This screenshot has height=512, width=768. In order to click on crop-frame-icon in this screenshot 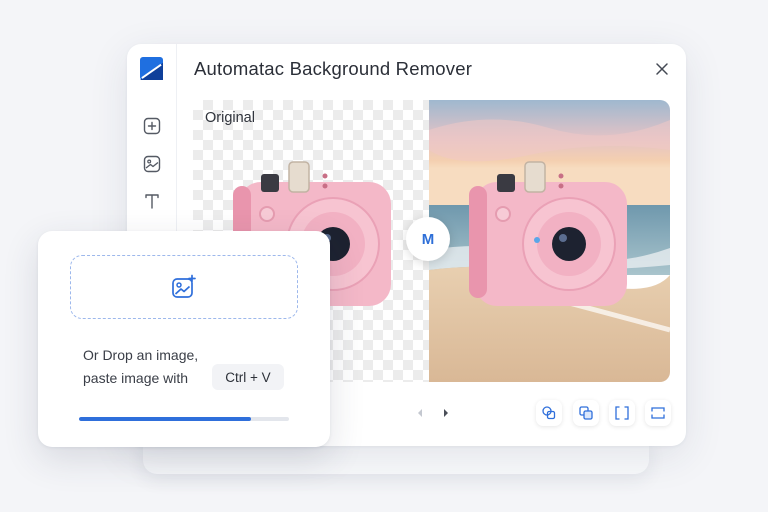, I will do `click(622, 413)`.